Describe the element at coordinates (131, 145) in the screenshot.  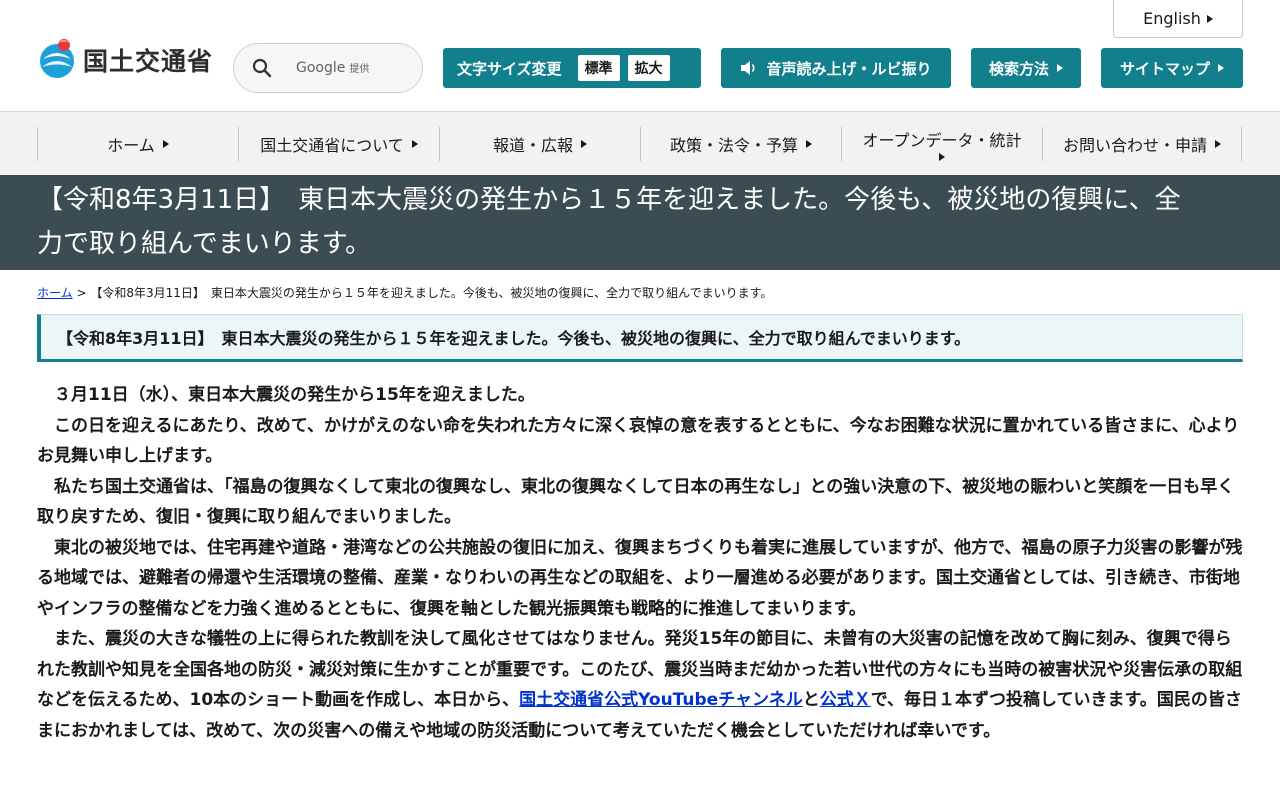
I see `nav-item-label: ホーム` at that location.